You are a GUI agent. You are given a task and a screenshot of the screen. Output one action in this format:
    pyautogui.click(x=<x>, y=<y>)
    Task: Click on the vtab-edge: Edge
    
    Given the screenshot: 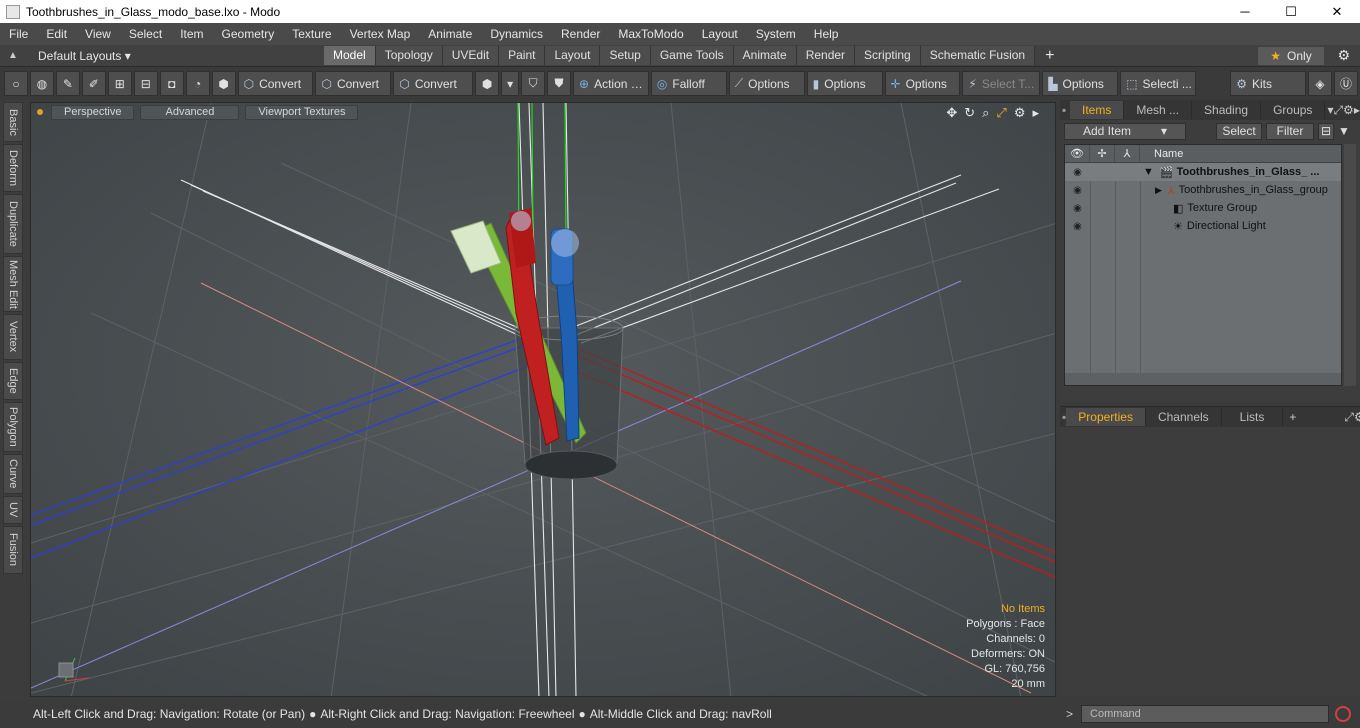 What is the action you would take?
    pyautogui.click(x=13, y=381)
    